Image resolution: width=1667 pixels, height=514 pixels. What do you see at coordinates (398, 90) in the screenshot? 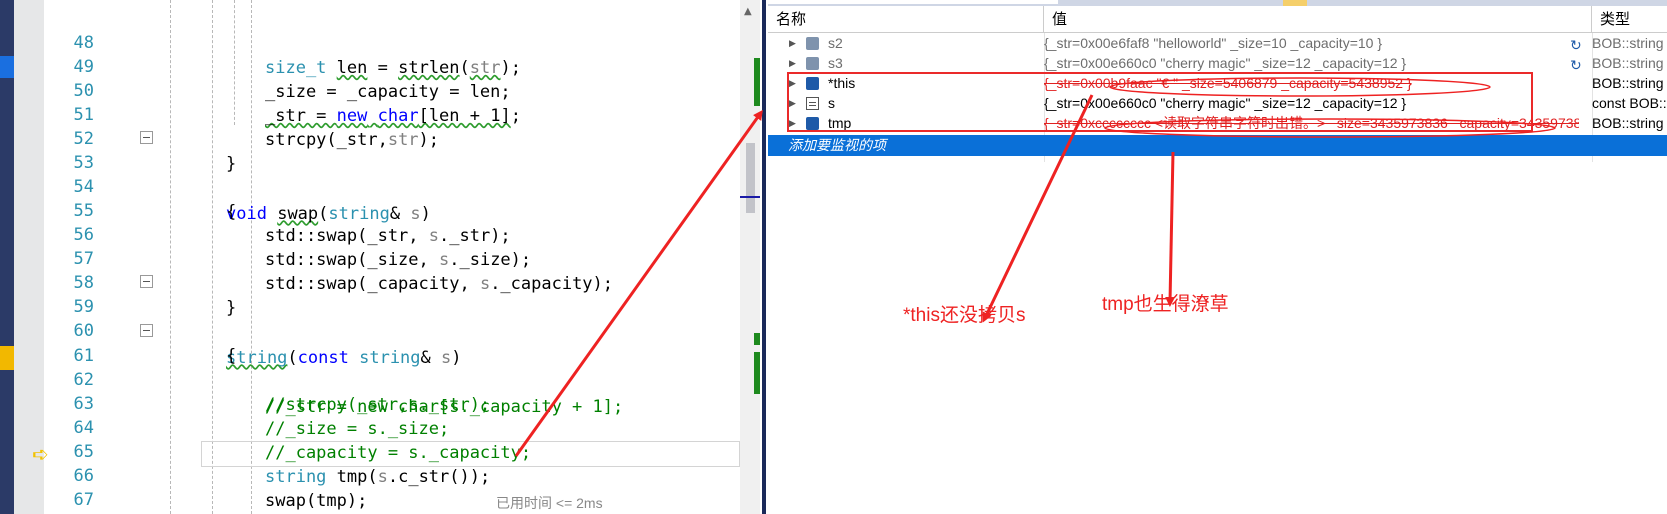
I see `code-line: 50 _str = new char[len + 1];` at bounding box center [398, 90].